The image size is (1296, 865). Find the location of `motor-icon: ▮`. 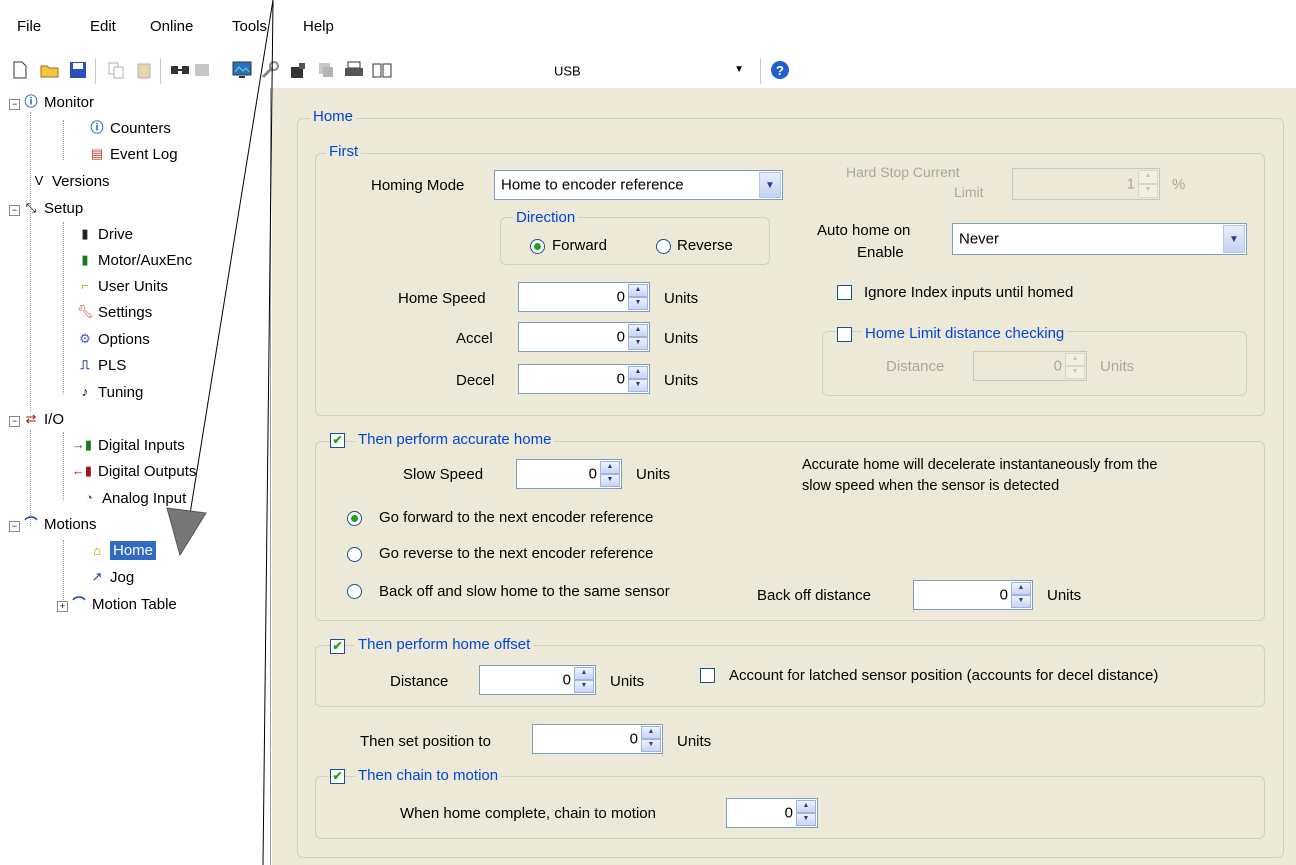

motor-icon: ▮ is located at coordinates (85, 259).